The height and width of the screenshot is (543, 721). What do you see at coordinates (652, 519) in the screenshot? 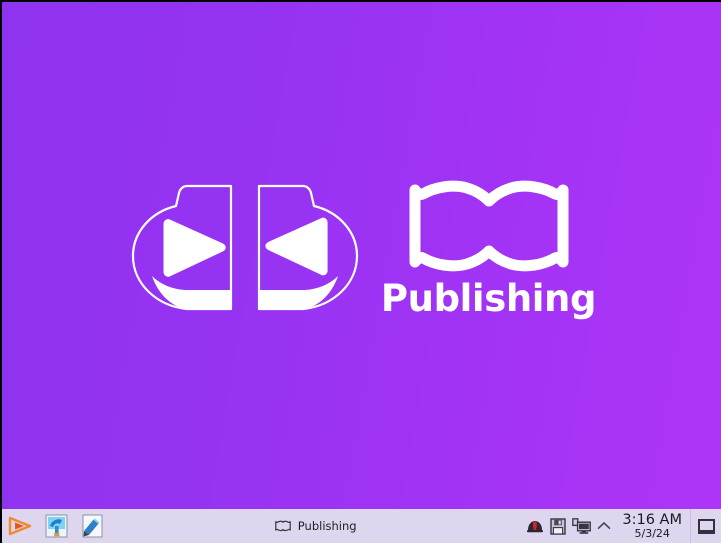
I see `clock-time: 3:16 AM` at bounding box center [652, 519].